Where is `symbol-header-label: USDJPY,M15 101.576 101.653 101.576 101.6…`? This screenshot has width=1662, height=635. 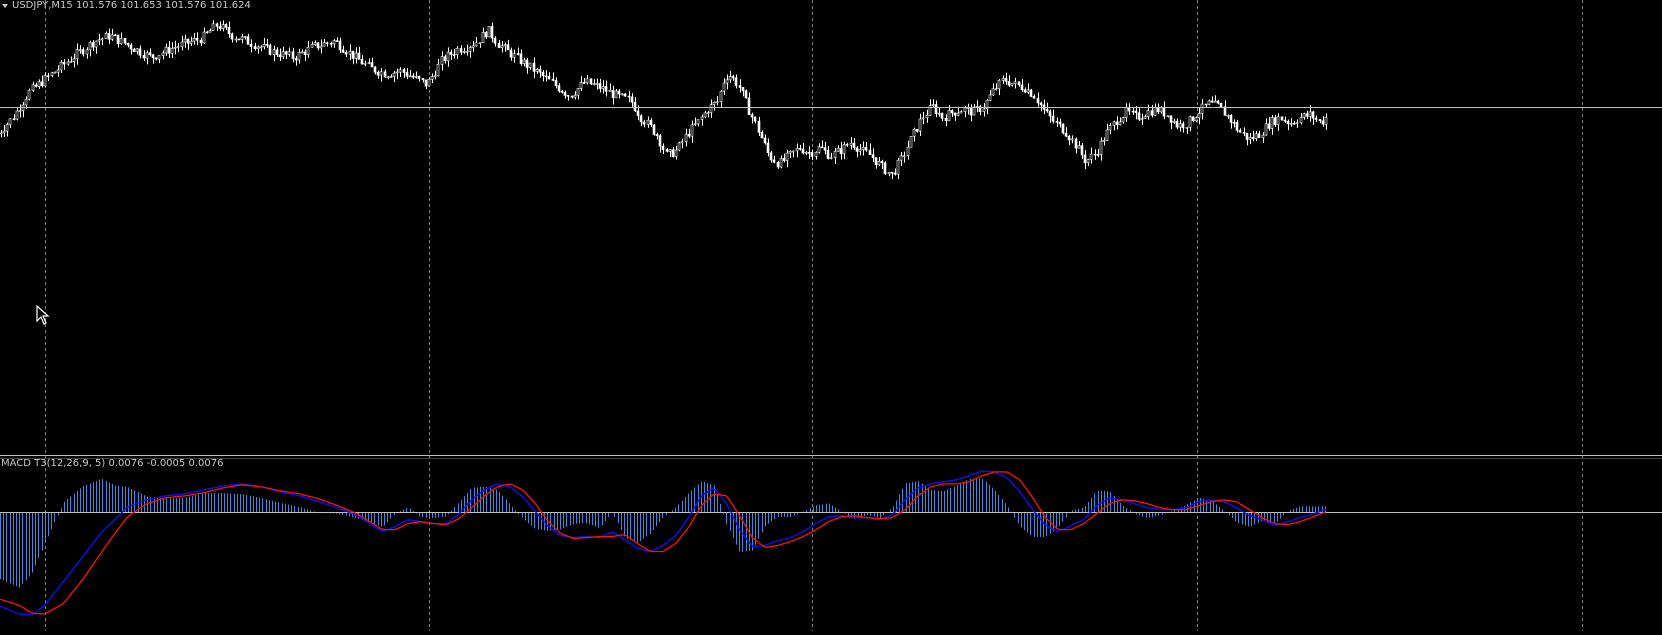
symbol-header-label: USDJPY,M15 101.576 101.653 101.576 101.6… is located at coordinates (131, 5).